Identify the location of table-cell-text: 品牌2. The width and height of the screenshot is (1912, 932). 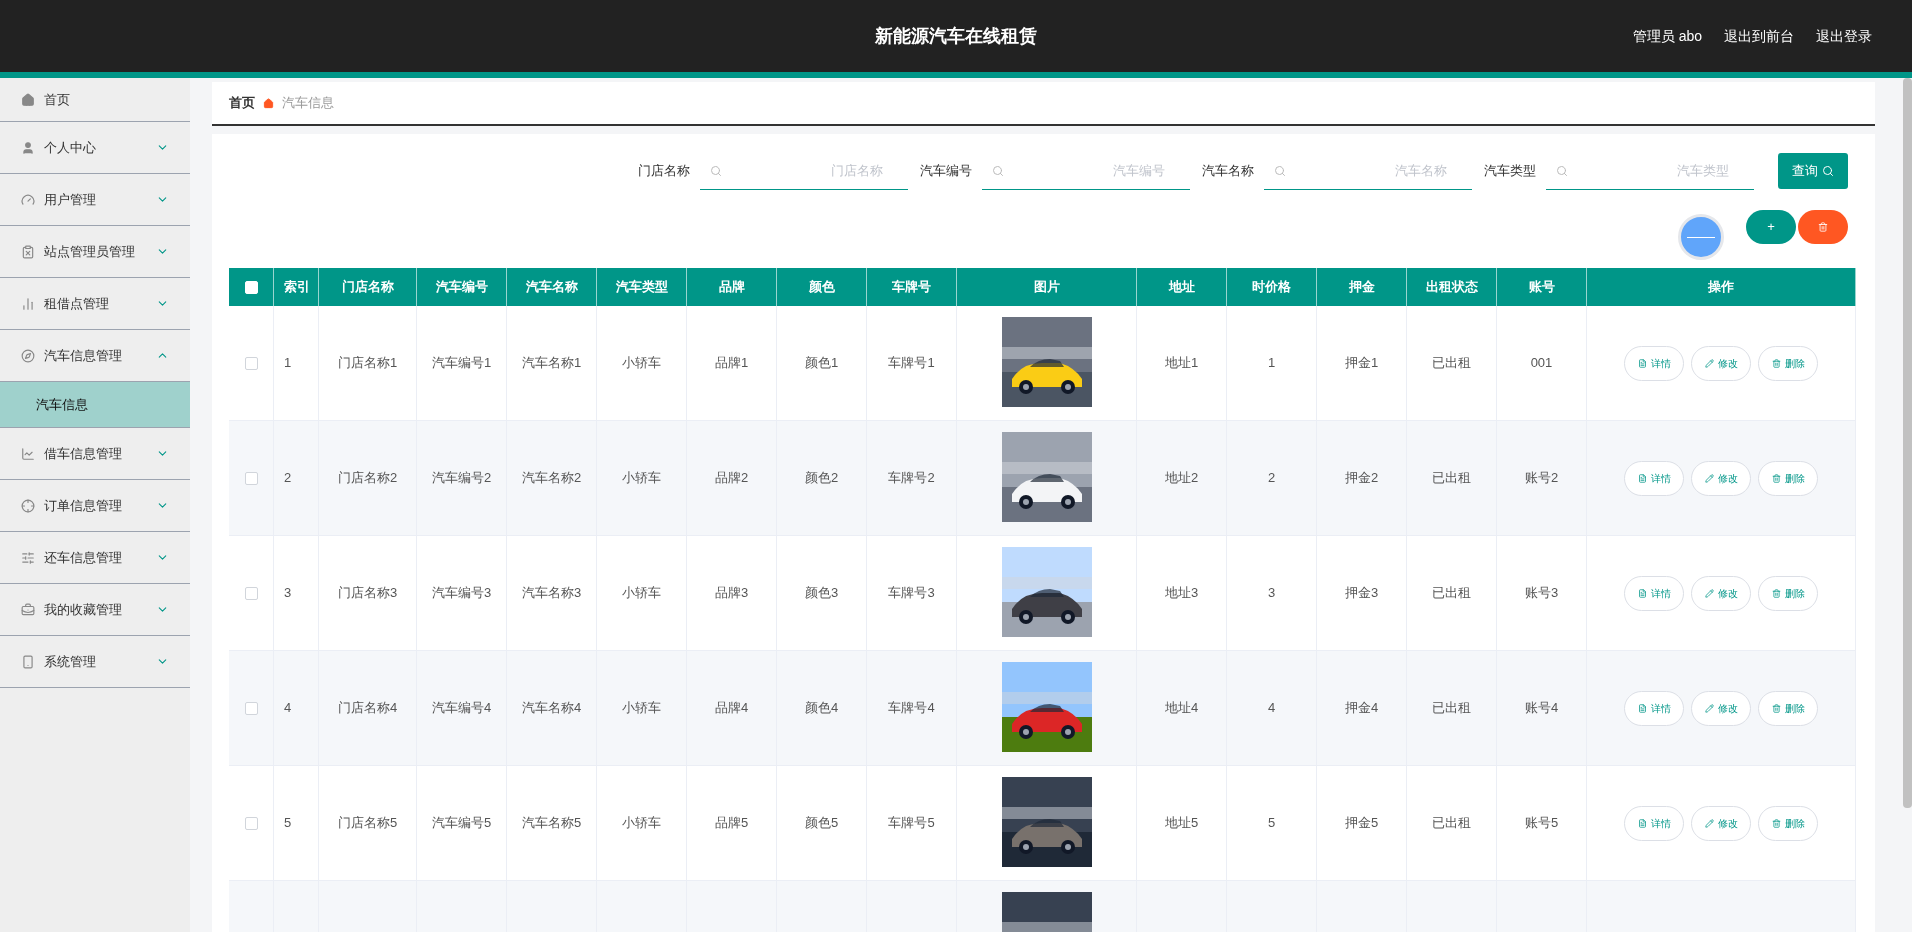
(731, 478).